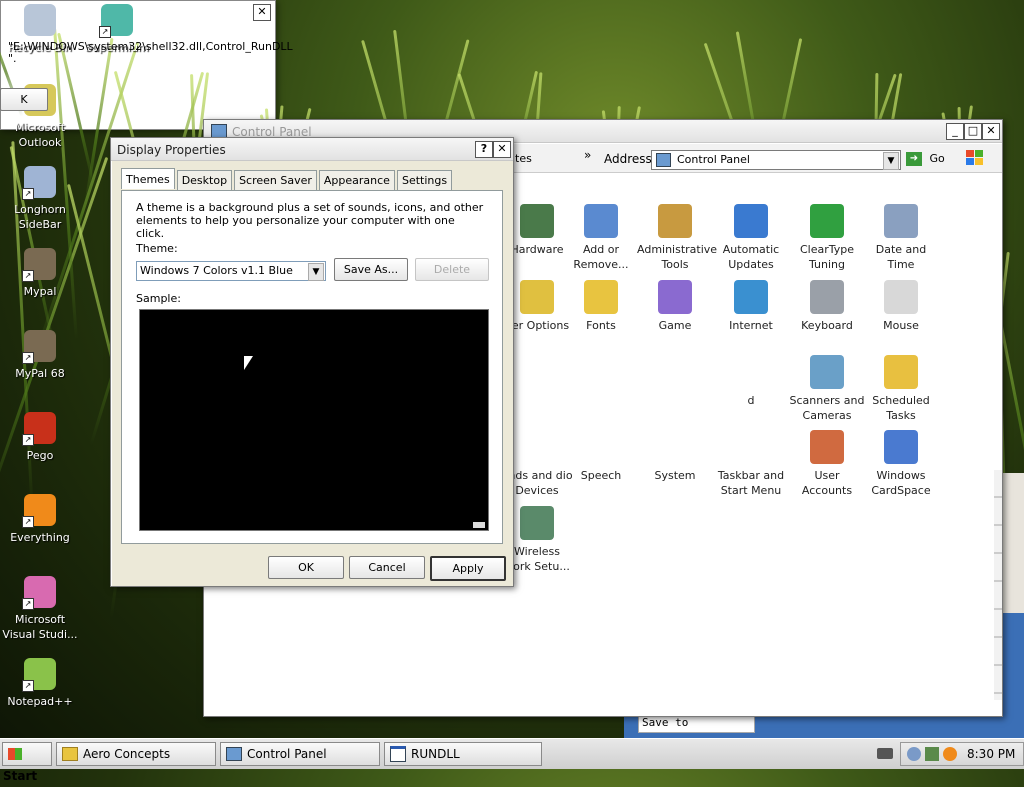 Image resolution: width=1024 pixels, height=787 pixels. Describe the element at coordinates (171, 150) in the screenshot. I see `display-properties-title: Display Properties` at that location.